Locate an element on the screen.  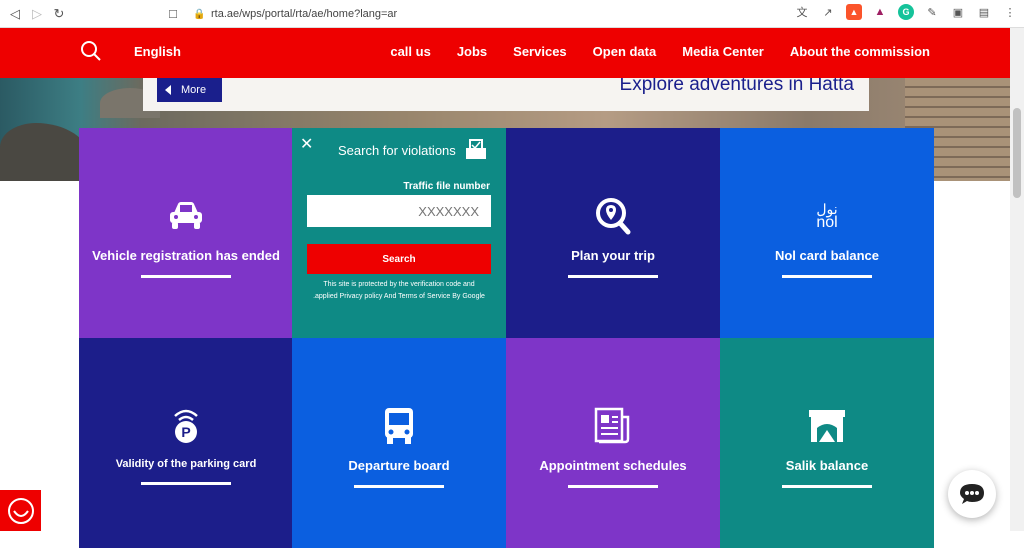
svg-text: P is located at coordinates (185, 432).